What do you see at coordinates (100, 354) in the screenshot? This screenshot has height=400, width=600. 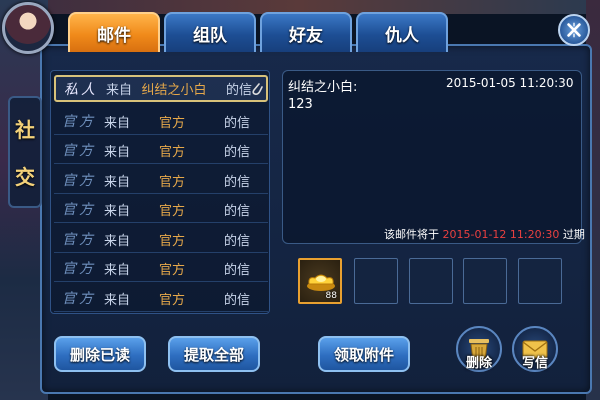 I see `delete-read-button: 删除已读` at bounding box center [100, 354].